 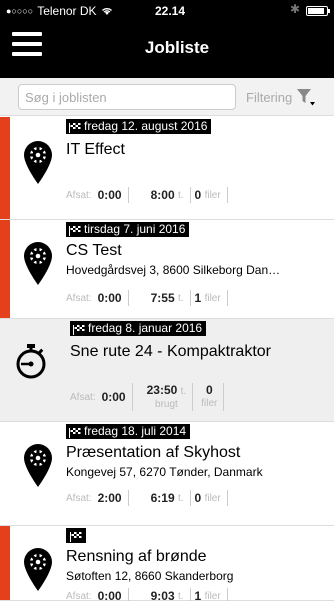 I want to click on search-input, so click(x=127, y=97).